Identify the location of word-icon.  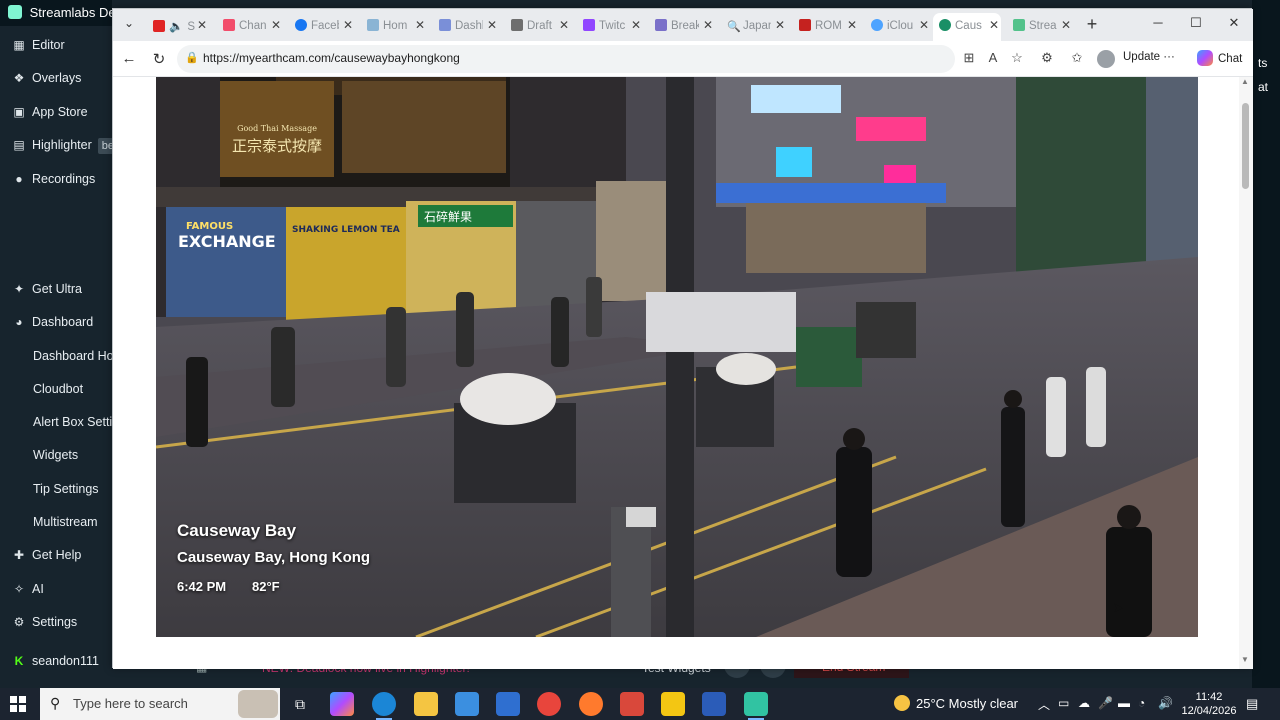
(714, 704).